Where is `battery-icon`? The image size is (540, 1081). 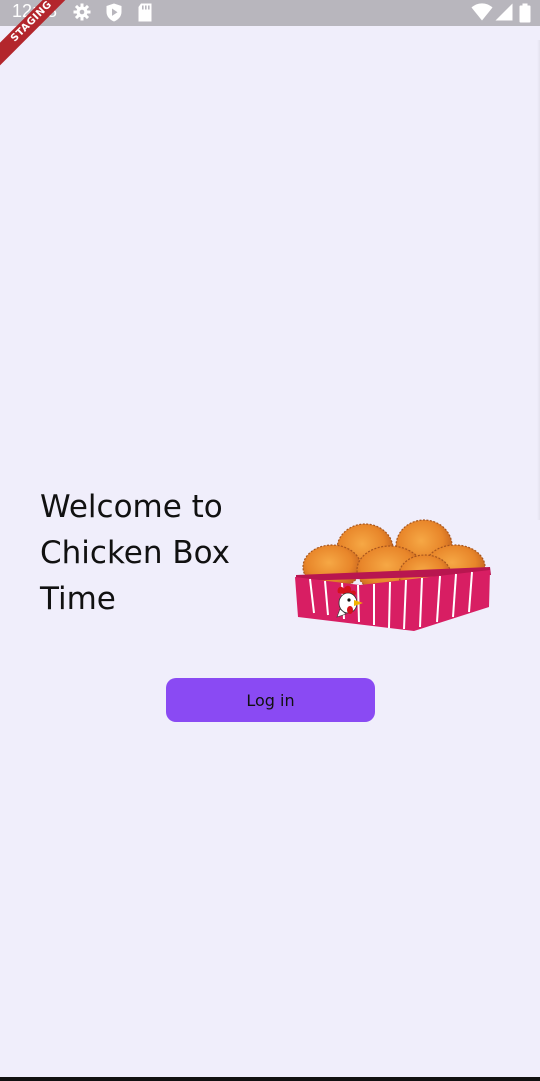
battery-icon is located at coordinates (525, 13).